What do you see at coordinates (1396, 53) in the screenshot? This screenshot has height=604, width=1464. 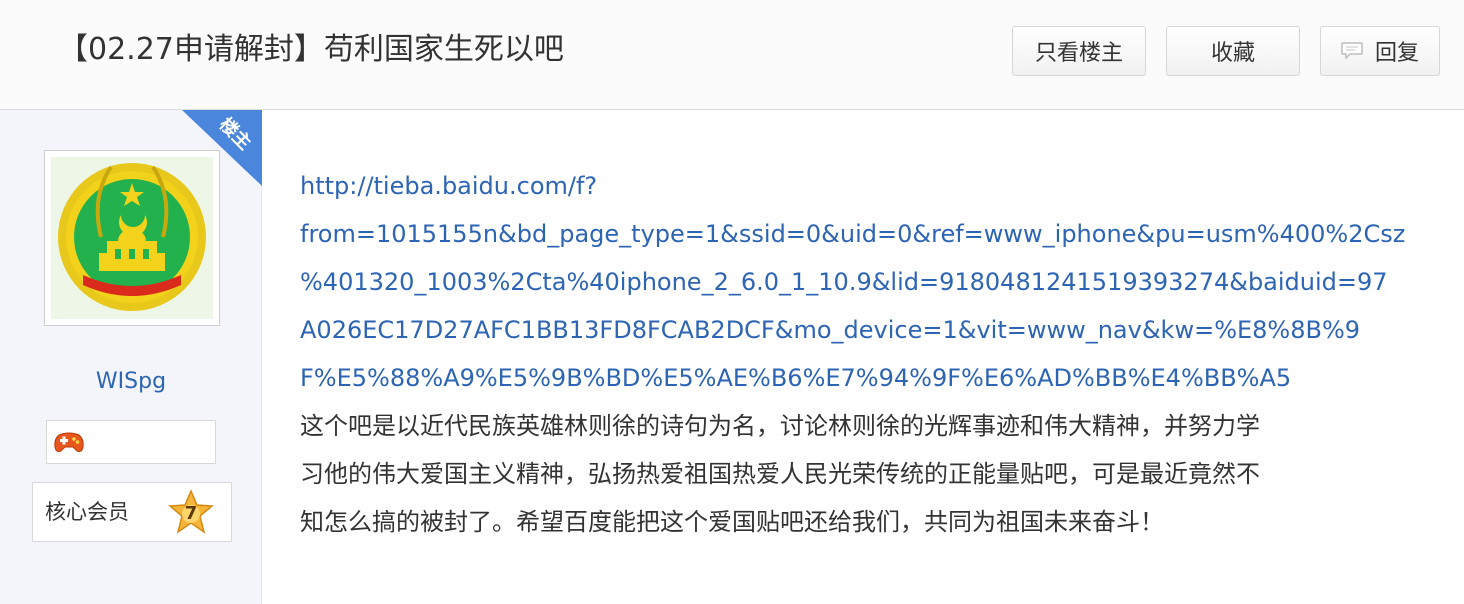 I see `reply-label: 回复` at bounding box center [1396, 53].